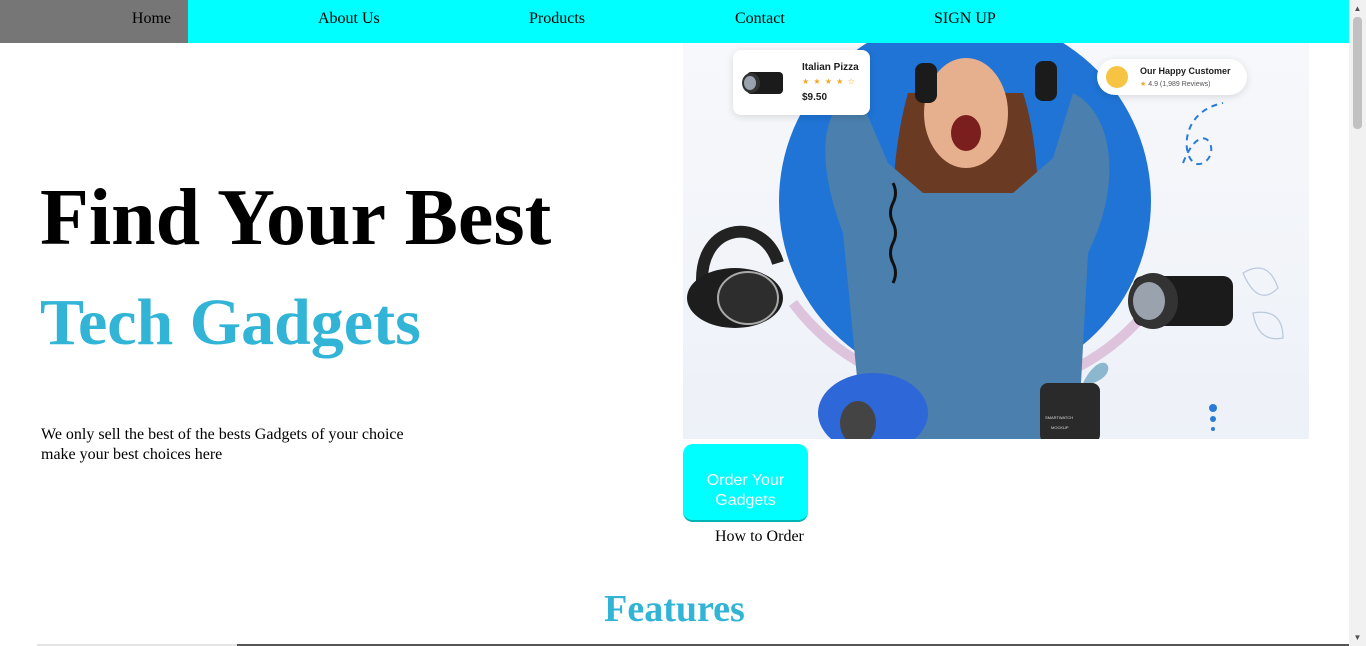  I want to click on watch-label-2: MOCKUP, so click(1060, 427).